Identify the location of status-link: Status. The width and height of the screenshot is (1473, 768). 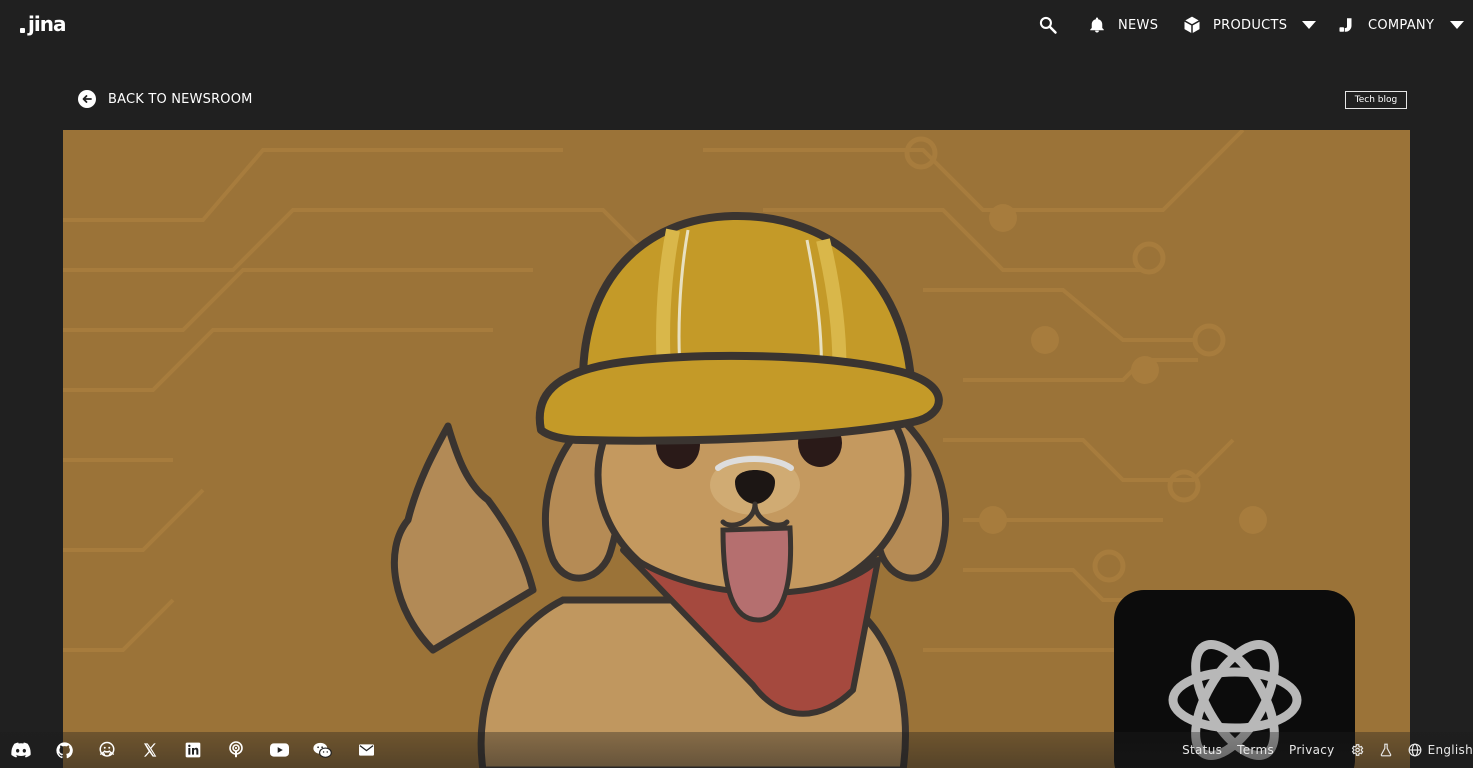
(1202, 750).